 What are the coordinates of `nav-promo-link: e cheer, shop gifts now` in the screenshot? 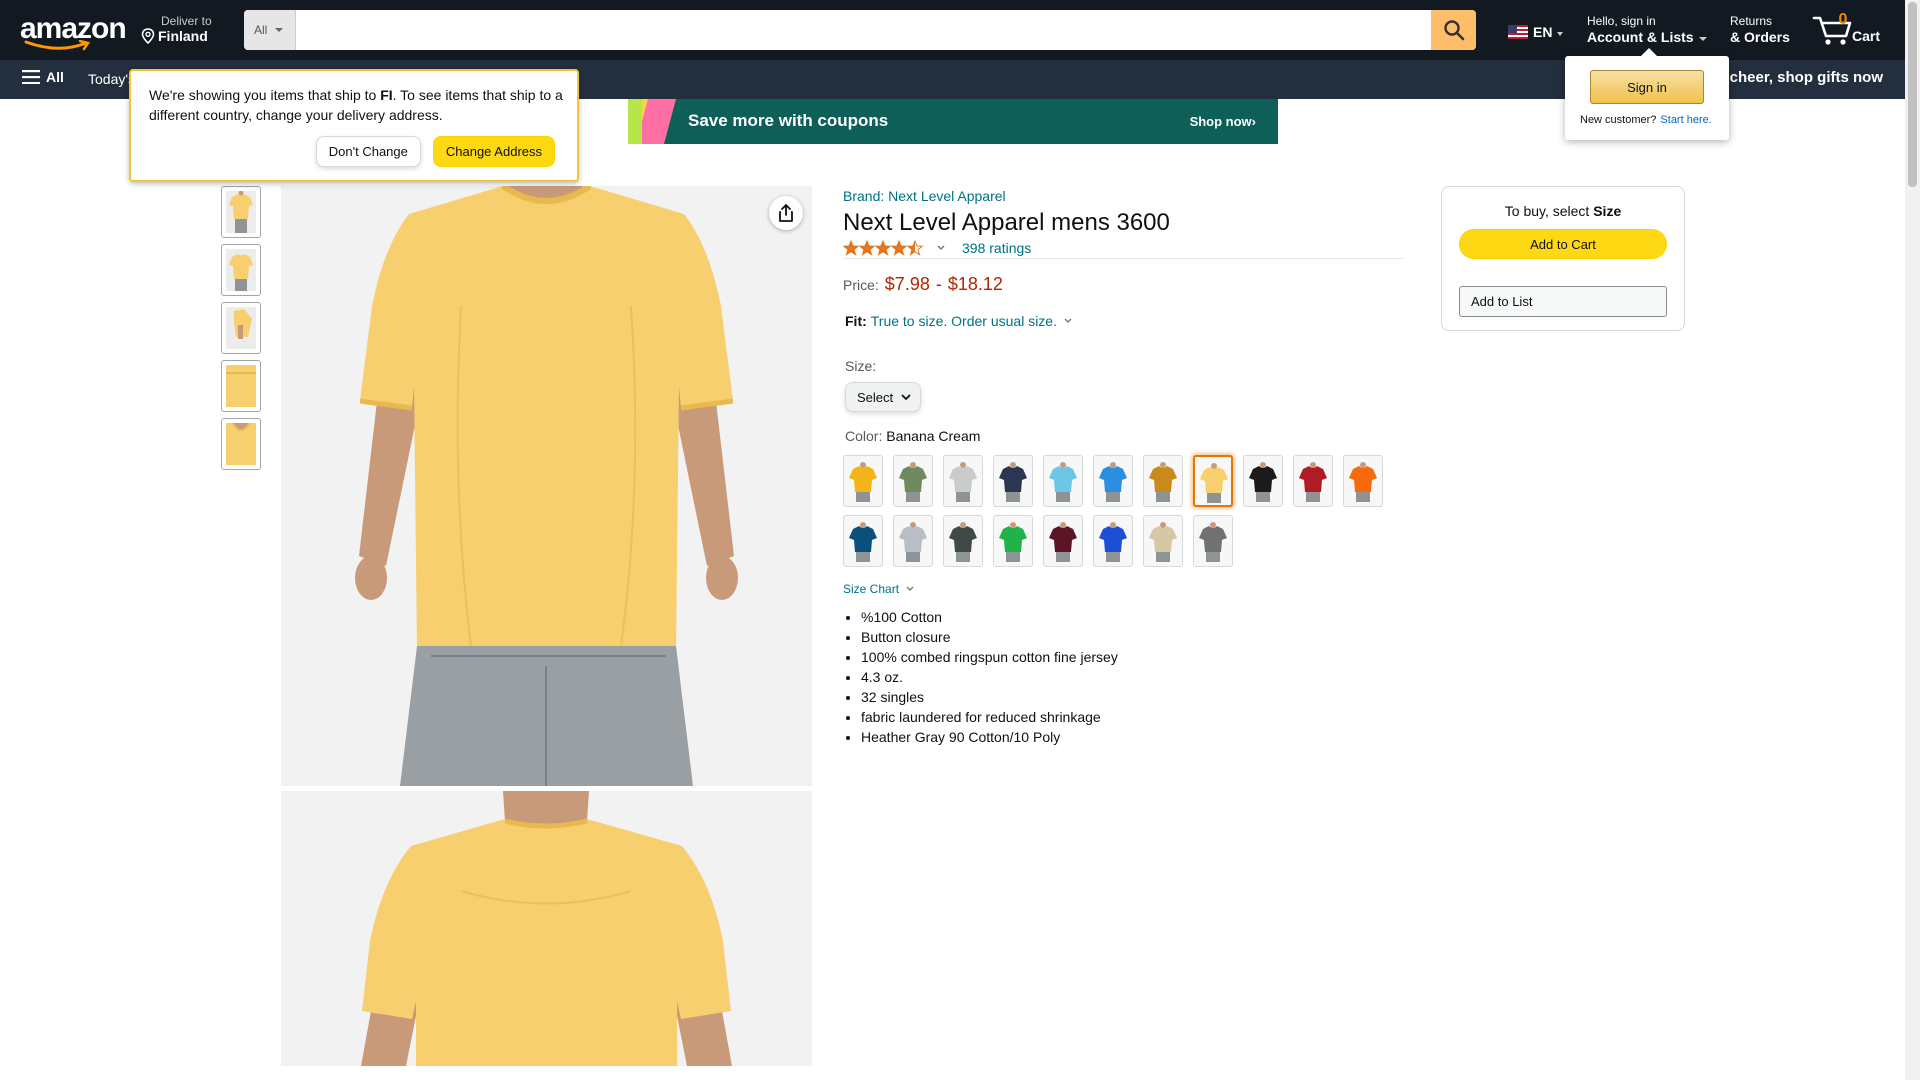 It's located at (1800, 77).